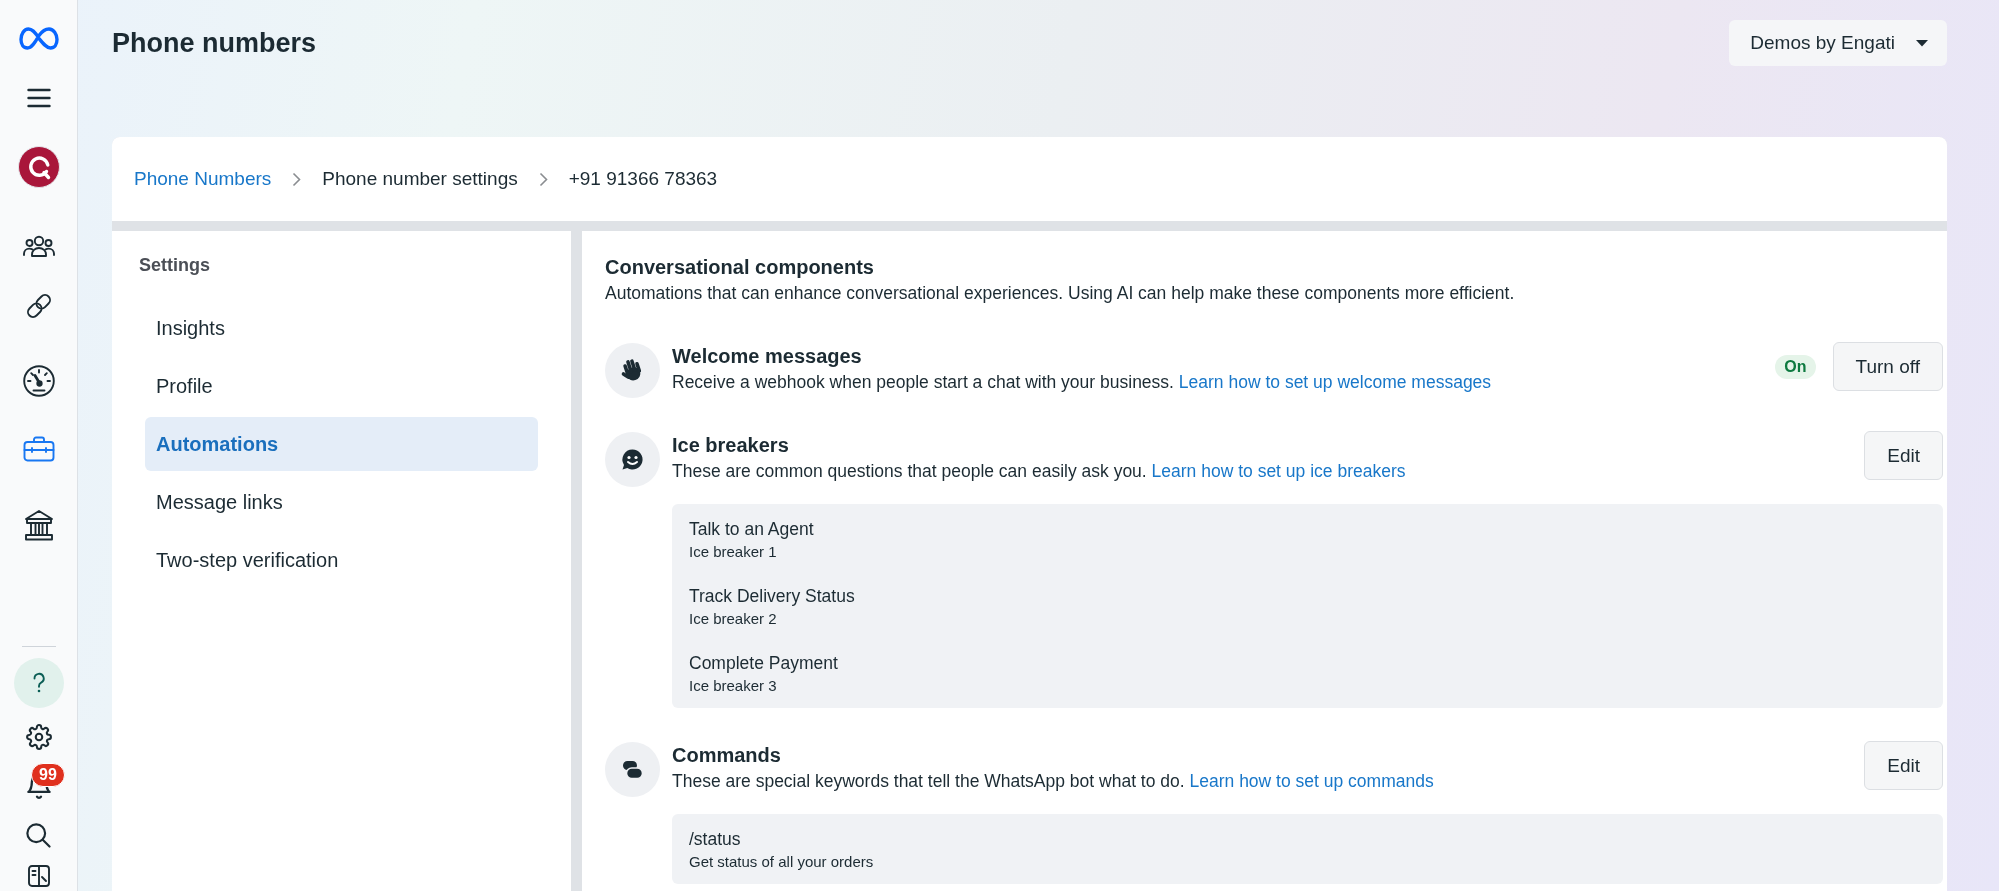 The height and width of the screenshot is (891, 1999). Describe the element at coordinates (715, 839) in the screenshot. I see `entry-title: /status` at that location.